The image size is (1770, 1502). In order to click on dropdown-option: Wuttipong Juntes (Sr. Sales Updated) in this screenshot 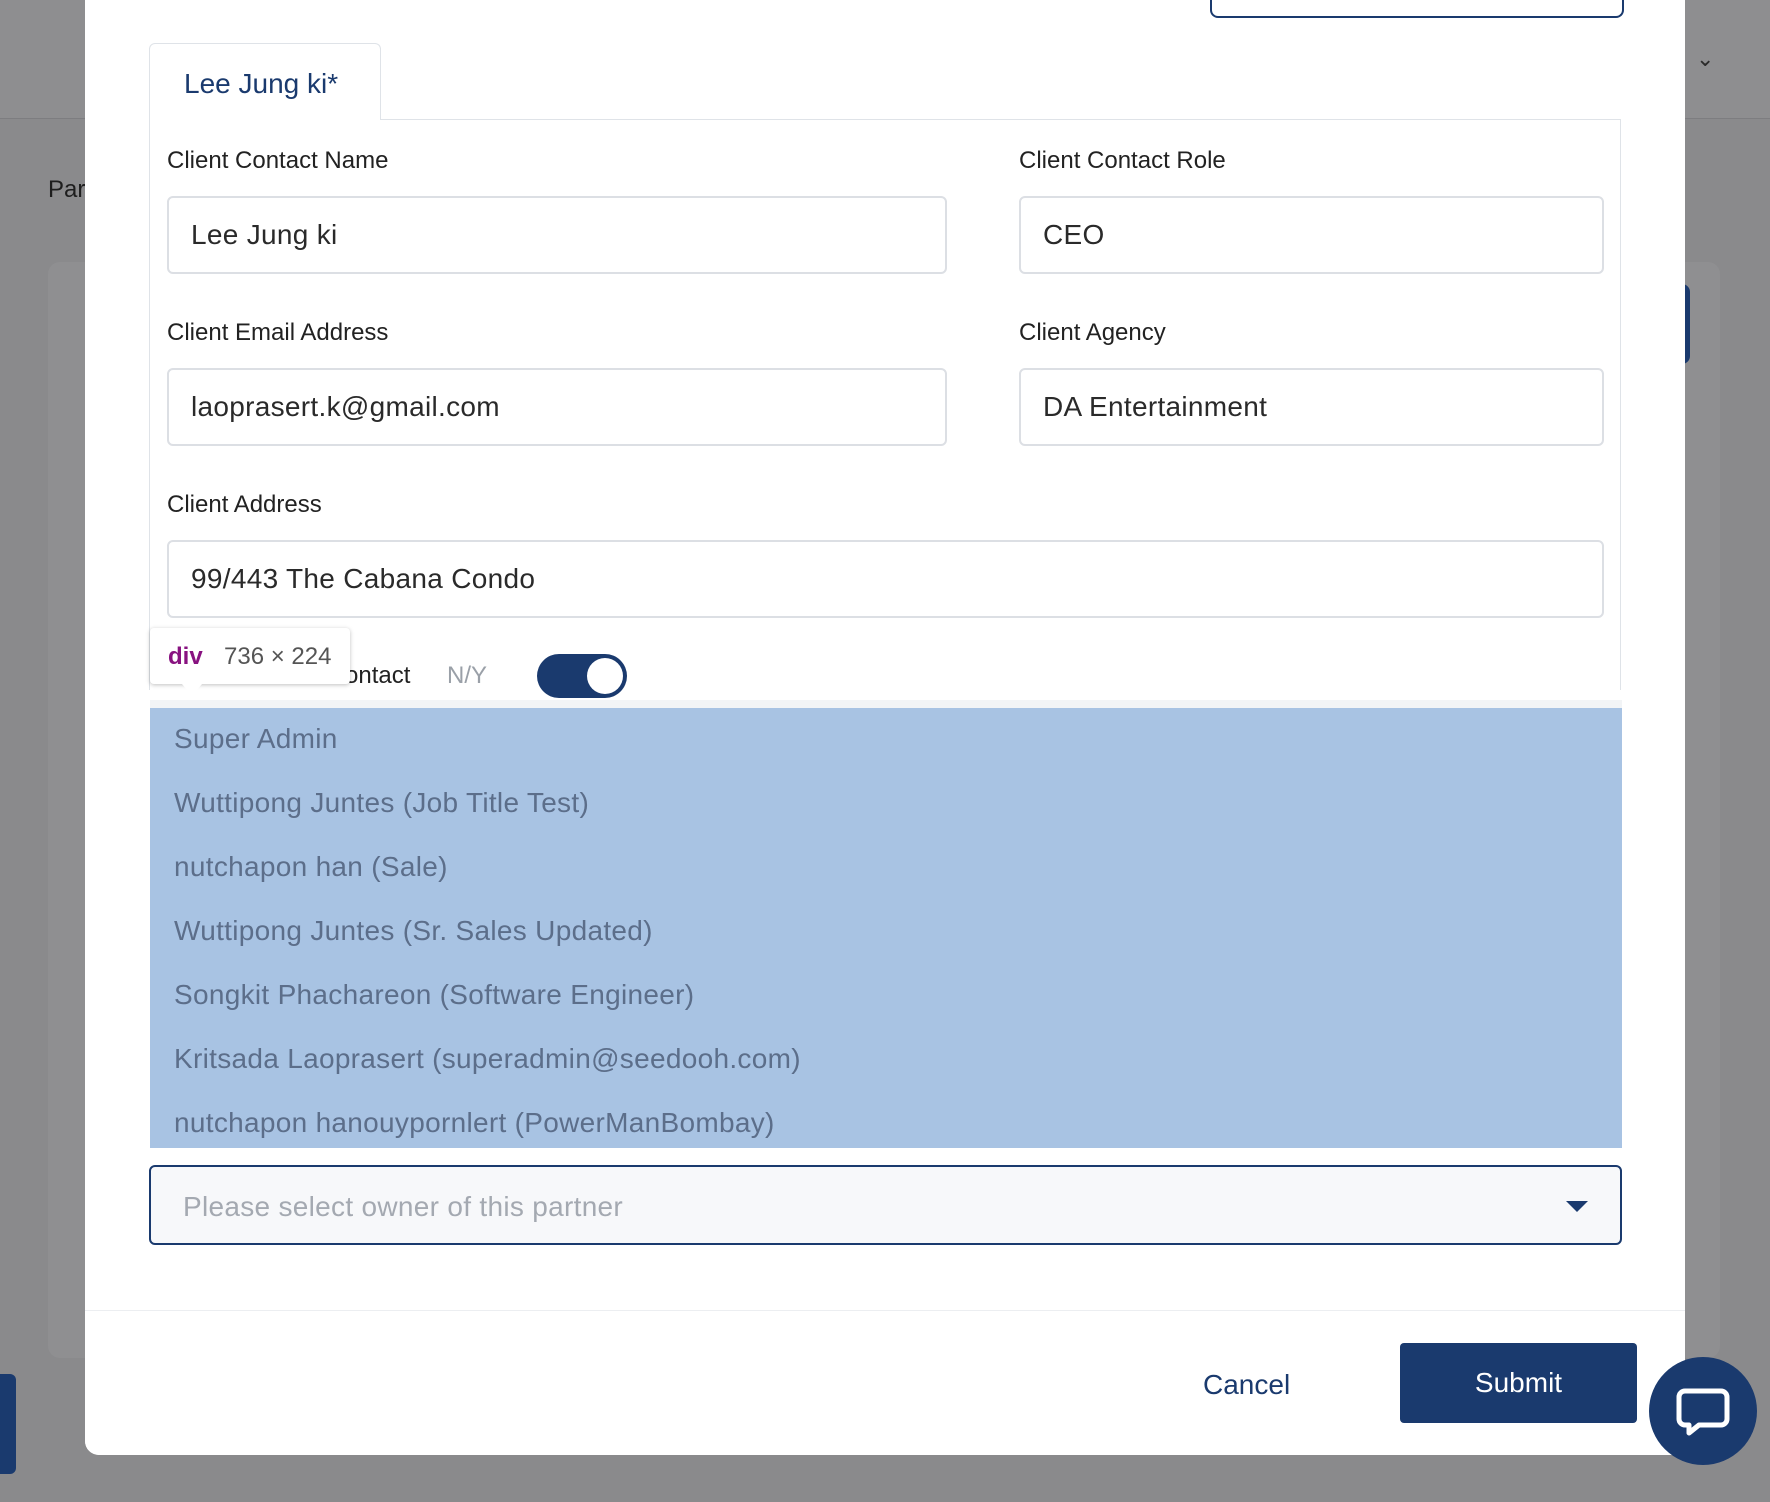, I will do `click(413, 931)`.